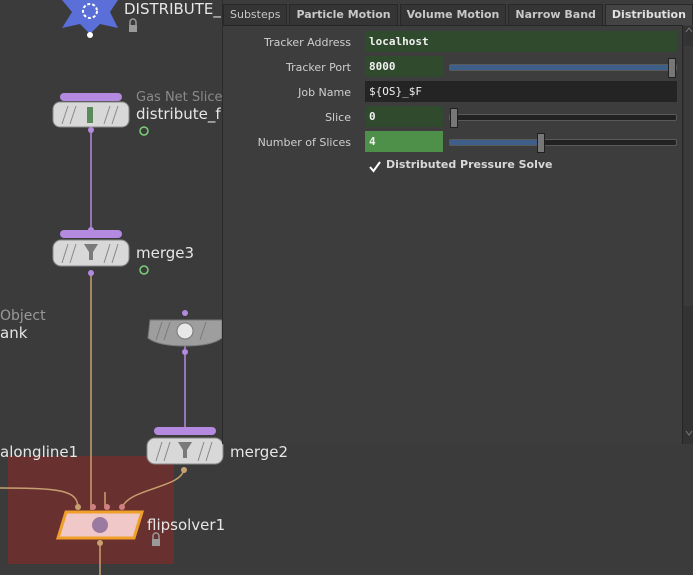  What do you see at coordinates (560, 67) in the screenshot?
I see `tracker-port-slider-fill` at bounding box center [560, 67].